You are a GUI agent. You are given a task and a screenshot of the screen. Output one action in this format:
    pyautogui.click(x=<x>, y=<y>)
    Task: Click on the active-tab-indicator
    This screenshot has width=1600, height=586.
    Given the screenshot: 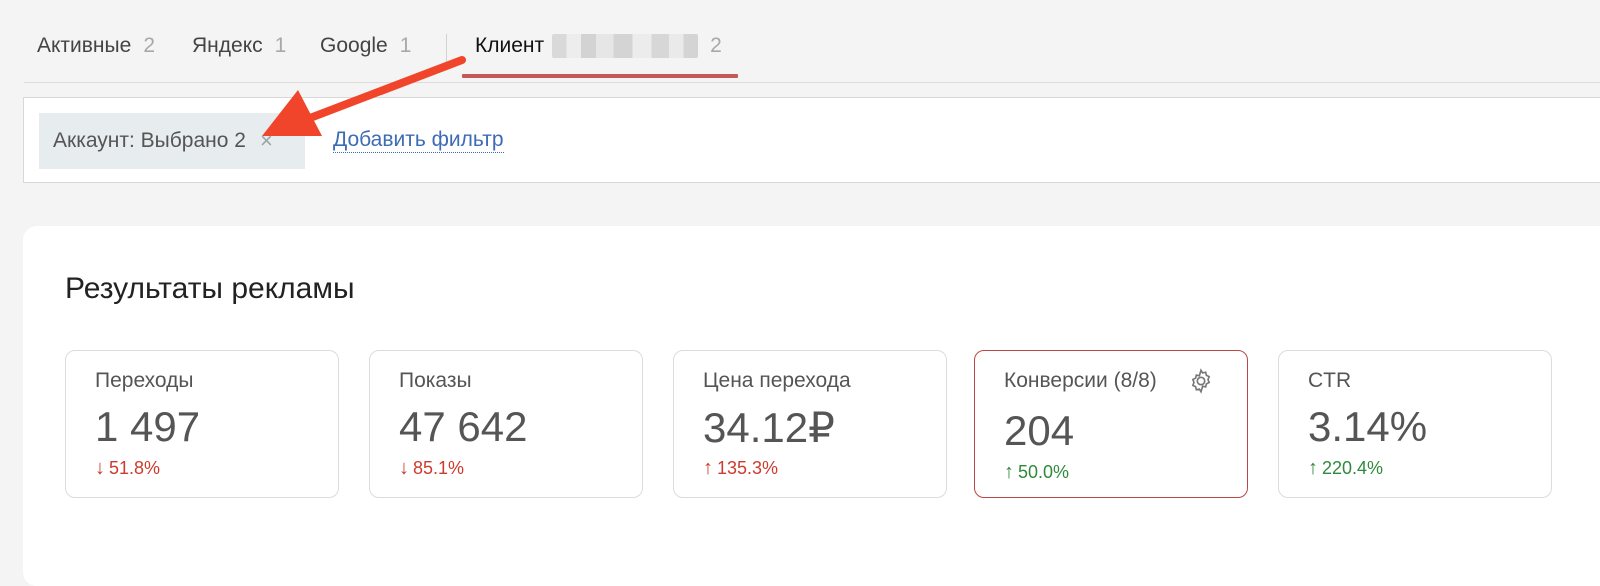 What is the action you would take?
    pyautogui.click(x=600, y=76)
    